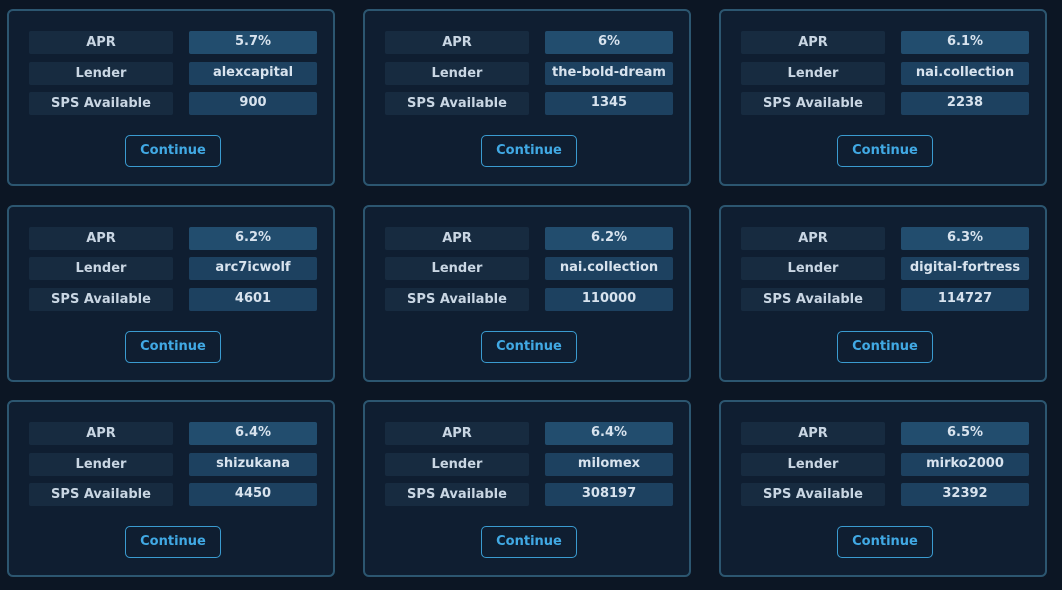 The width and height of the screenshot is (1062, 590). Describe the element at coordinates (886, 433) in the screenshot. I see `apr-row: APR 6.5%` at that location.